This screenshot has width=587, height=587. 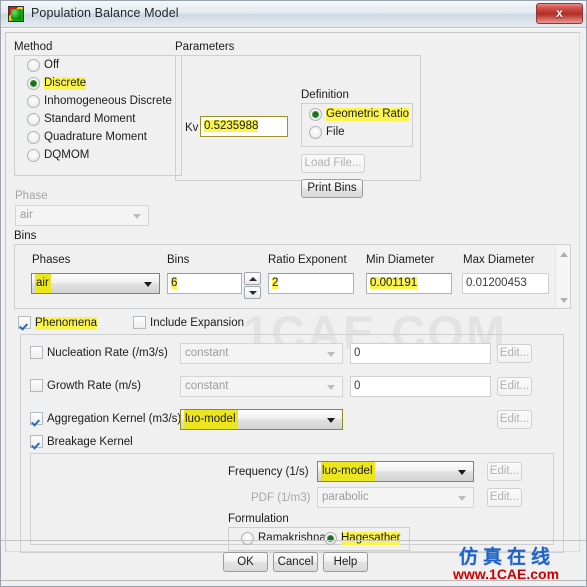 What do you see at coordinates (420, 353) in the screenshot?
I see `nucleation-rate-value-field: 0` at bounding box center [420, 353].